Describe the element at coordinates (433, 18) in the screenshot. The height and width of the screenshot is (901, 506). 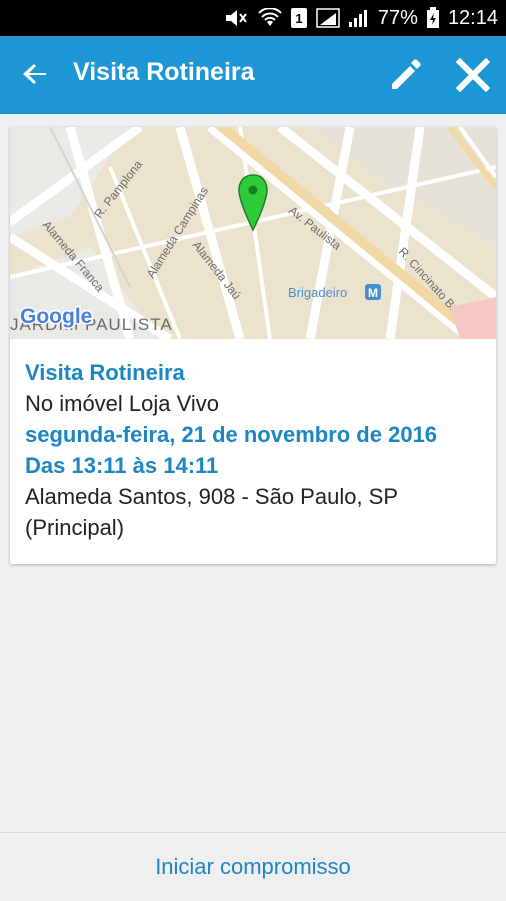
I see `battery-icon` at that location.